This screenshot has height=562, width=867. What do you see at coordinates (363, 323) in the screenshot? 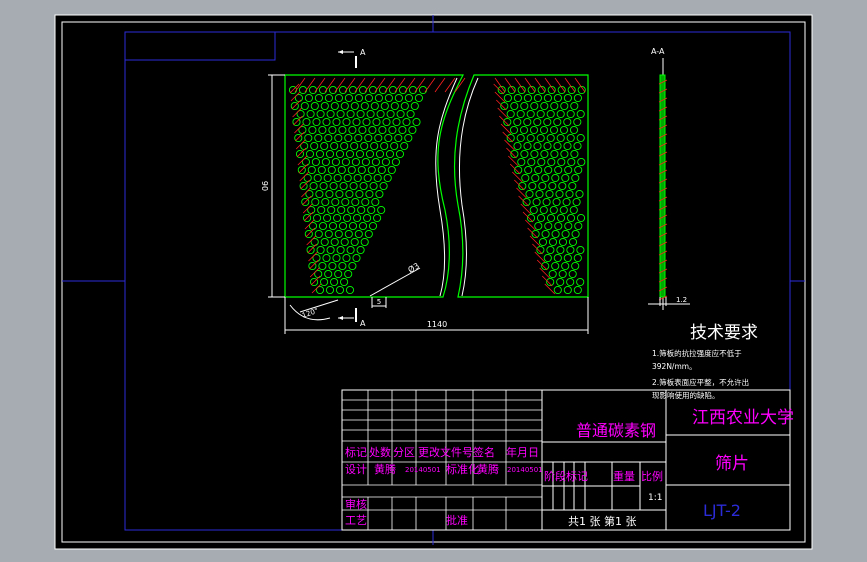
I see `section-mark-bottom: A` at bounding box center [363, 323].